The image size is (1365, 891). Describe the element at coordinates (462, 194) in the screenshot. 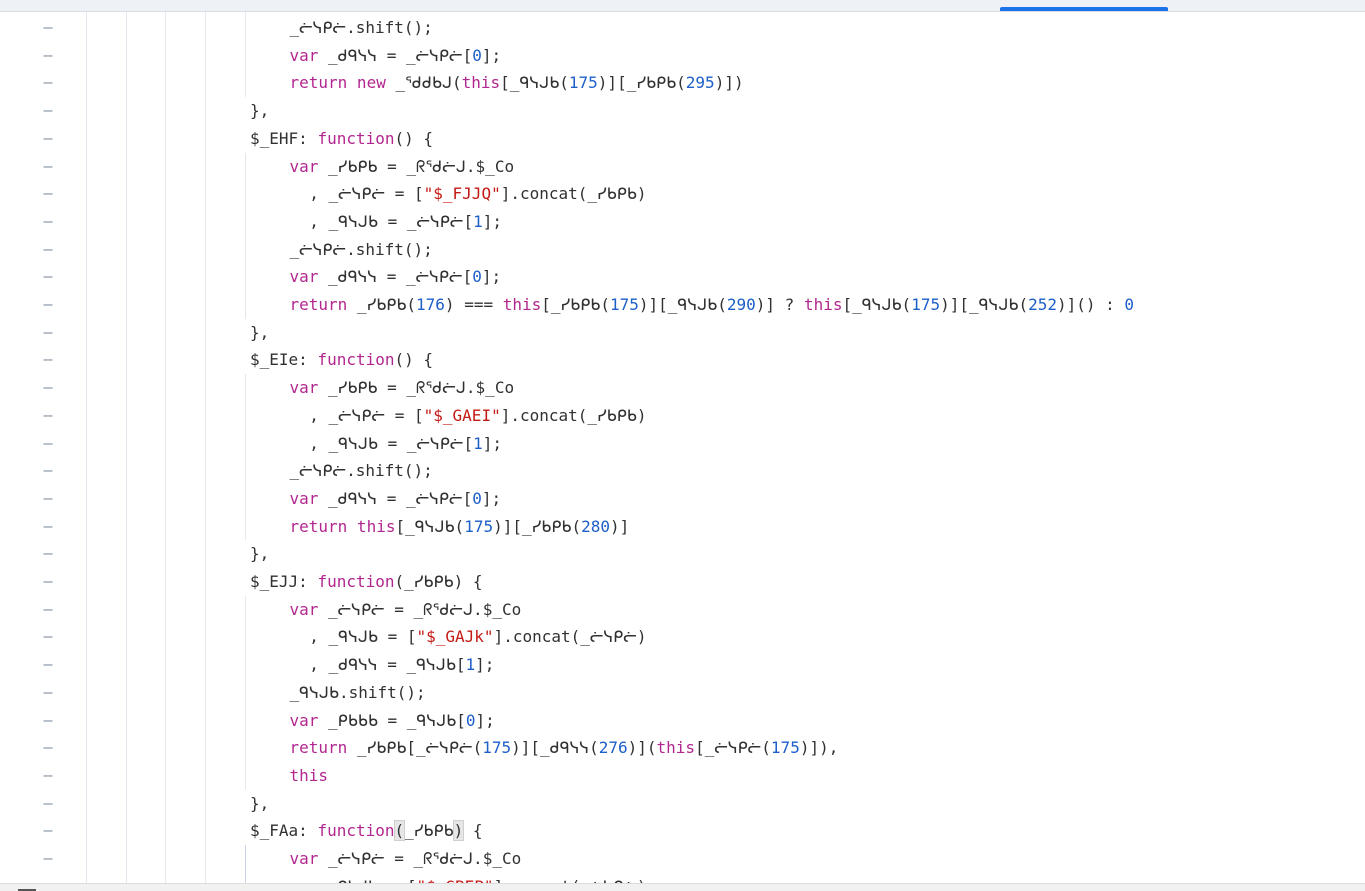

I see `code-token: "$_FJJQ"` at that location.